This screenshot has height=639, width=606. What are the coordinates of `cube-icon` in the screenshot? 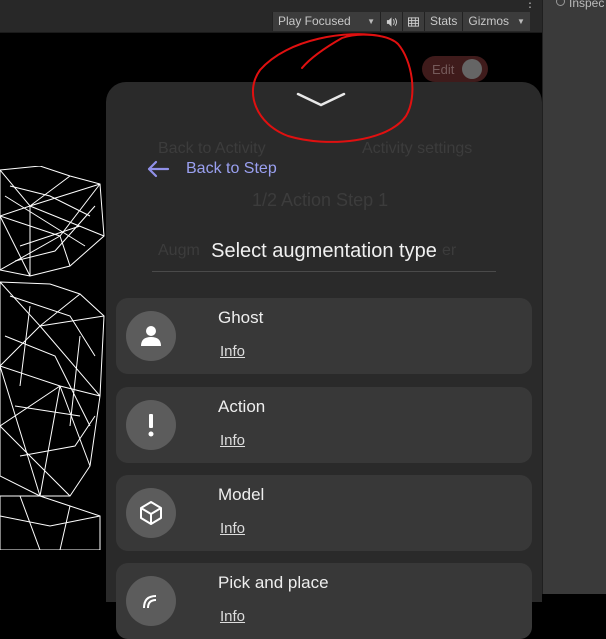 It's located at (151, 513).